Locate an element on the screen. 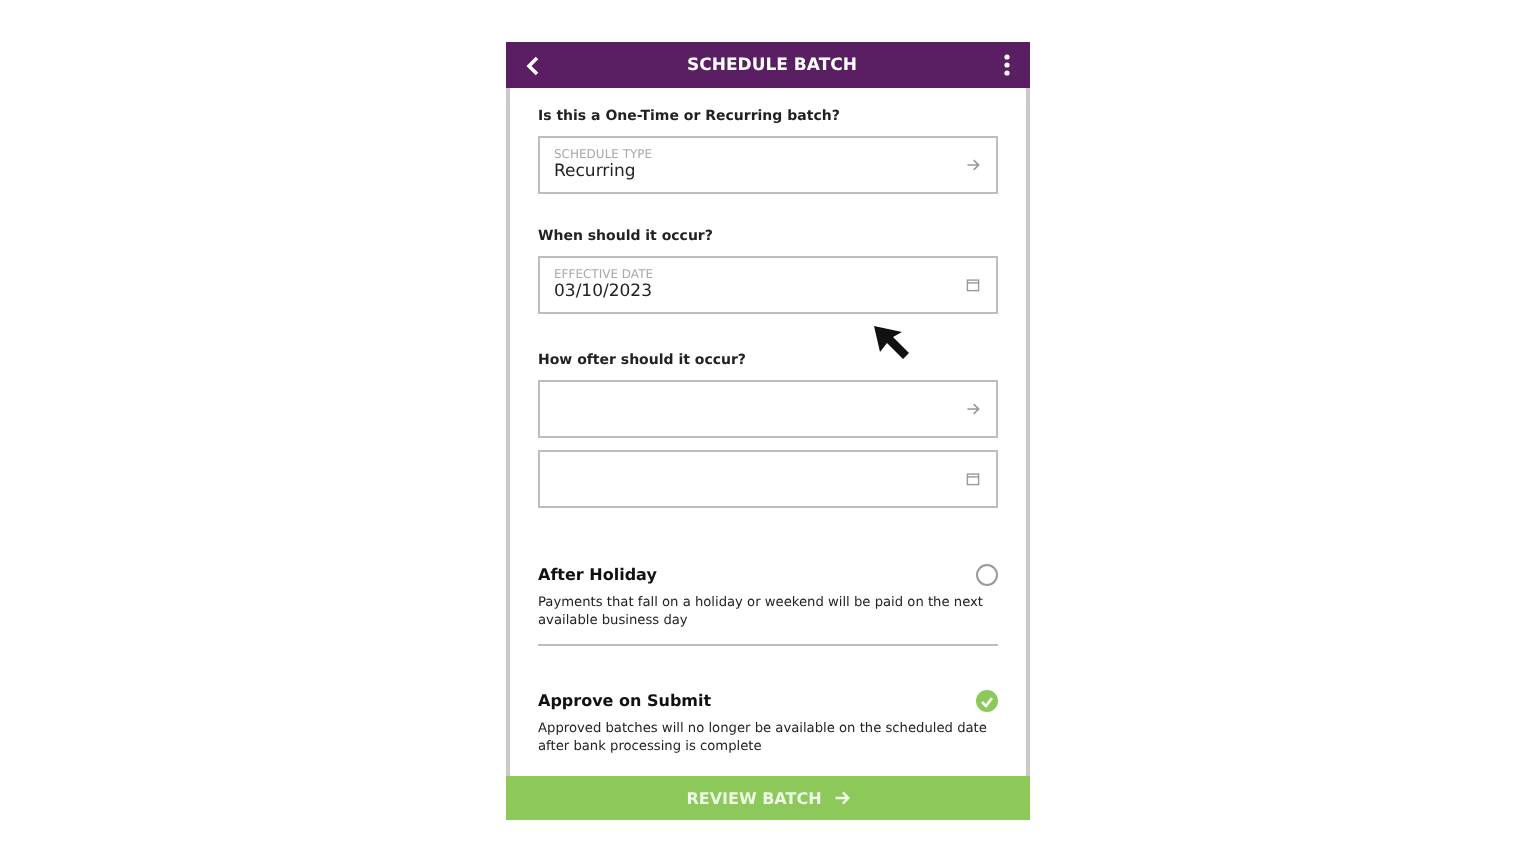 The height and width of the screenshot is (864, 1536). select-field is located at coordinates (768, 409).